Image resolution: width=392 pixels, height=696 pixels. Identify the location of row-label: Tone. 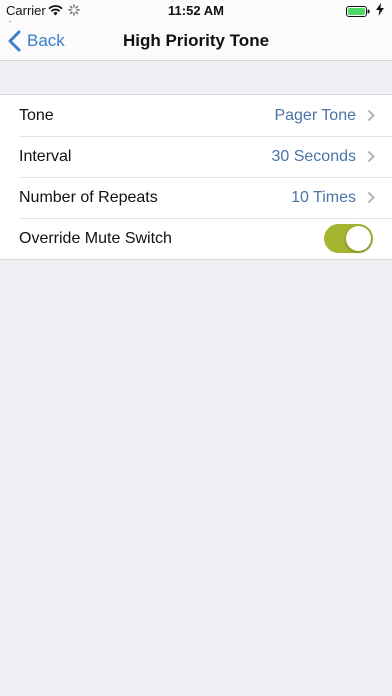
(36, 115).